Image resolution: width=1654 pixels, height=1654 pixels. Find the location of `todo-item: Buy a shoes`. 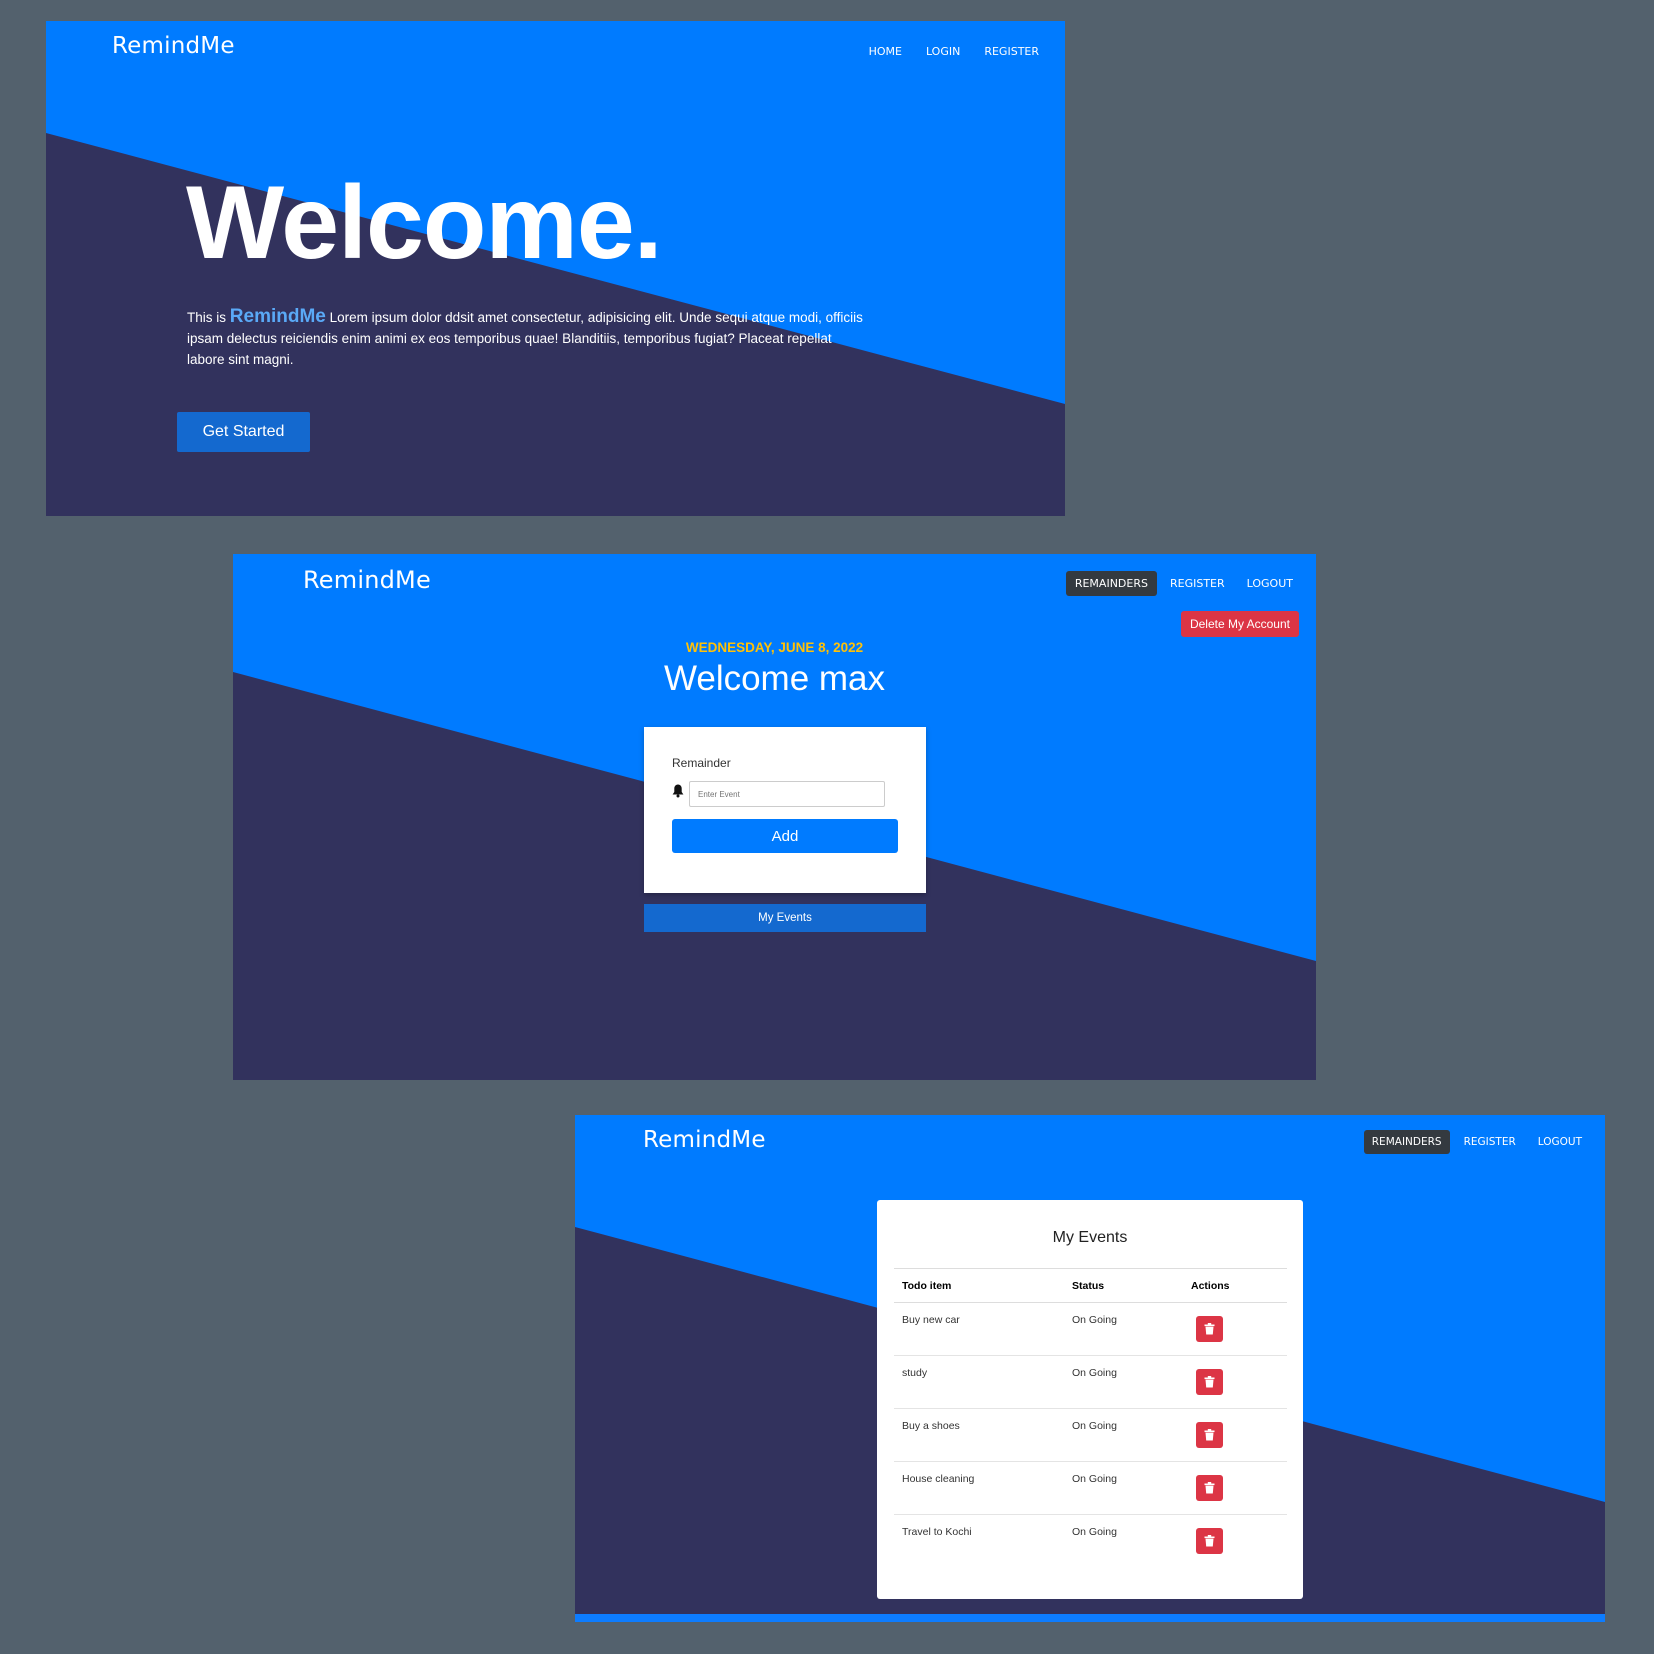

todo-item: Buy a shoes is located at coordinates (979, 1435).